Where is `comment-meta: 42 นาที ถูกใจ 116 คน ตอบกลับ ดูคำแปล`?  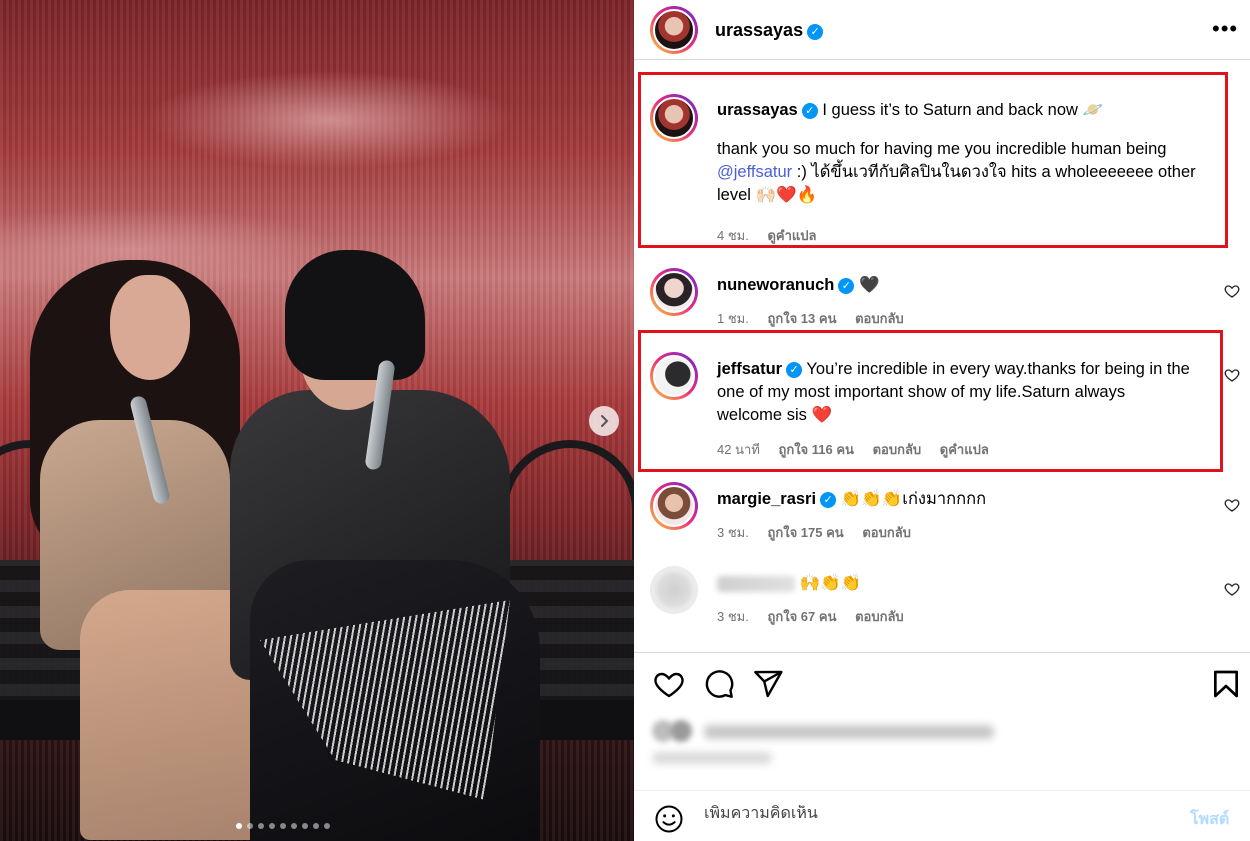 comment-meta: 42 นาที ถูกใจ 116 คน ตอบกลับ ดูคำแปล is located at coordinates (860, 449).